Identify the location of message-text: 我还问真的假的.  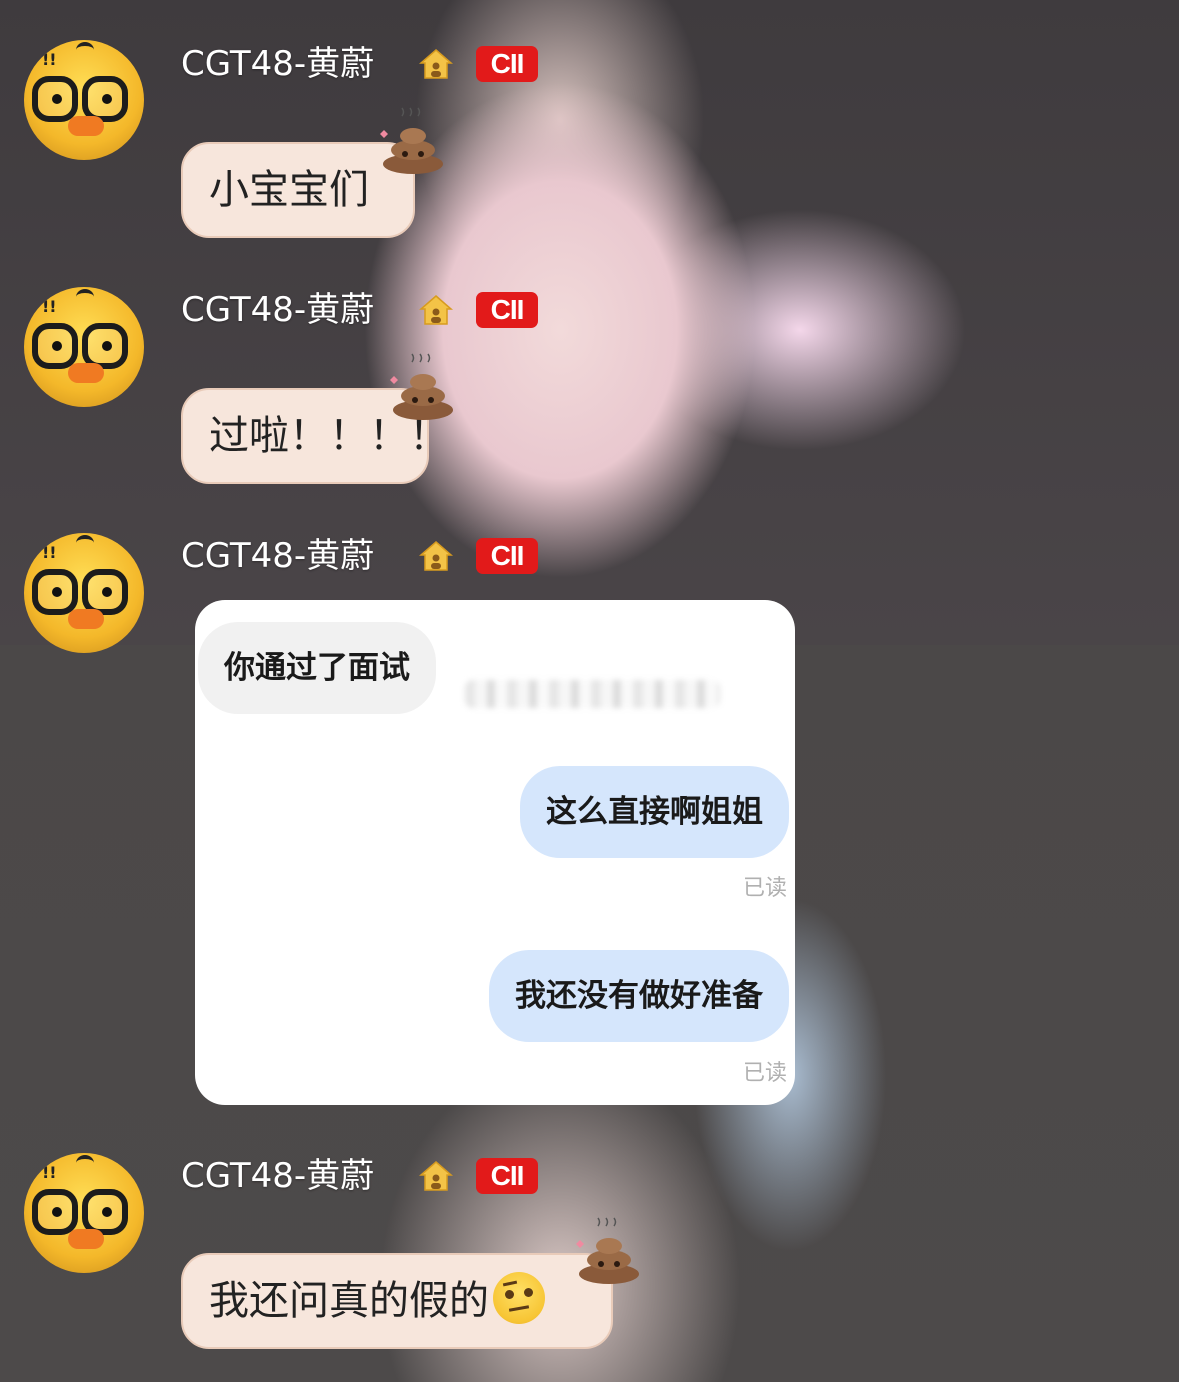
(349, 1301).